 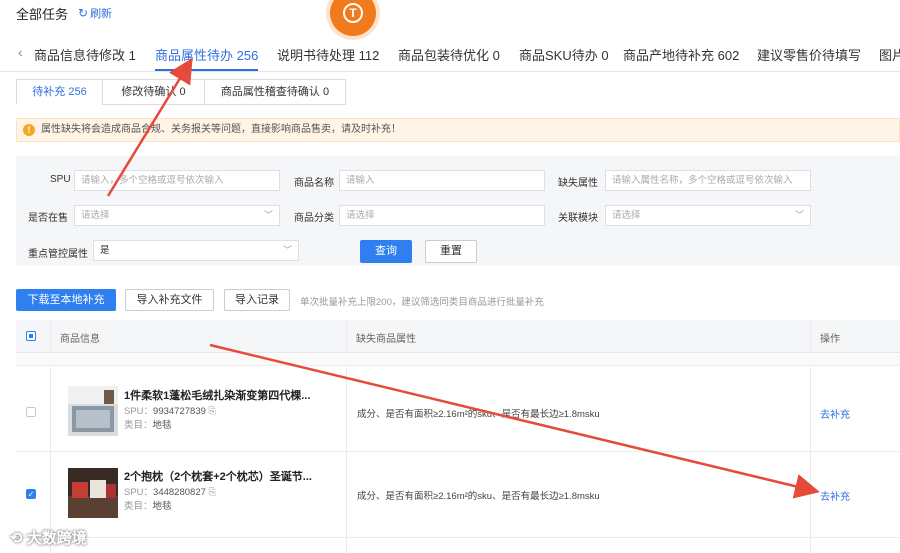 I want to click on row-checkbox: ✓, so click(x=31, y=494).